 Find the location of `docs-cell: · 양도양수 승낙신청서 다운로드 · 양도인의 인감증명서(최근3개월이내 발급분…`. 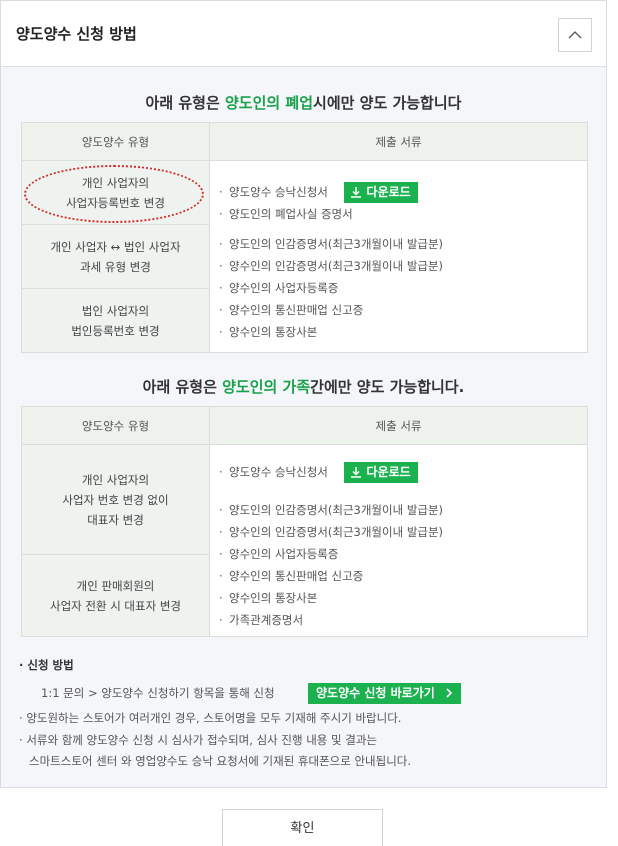

docs-cell: · 양도양수 승낙신청서 다운로드 · 양도인의 인감증명서(최근3개월이내 발급분… is located at coordinates (398, 540).